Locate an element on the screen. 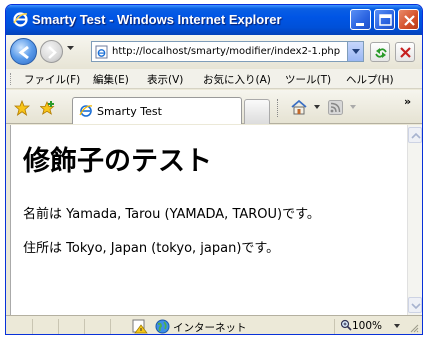  page-error-icon is located at coordinates (140, 326).